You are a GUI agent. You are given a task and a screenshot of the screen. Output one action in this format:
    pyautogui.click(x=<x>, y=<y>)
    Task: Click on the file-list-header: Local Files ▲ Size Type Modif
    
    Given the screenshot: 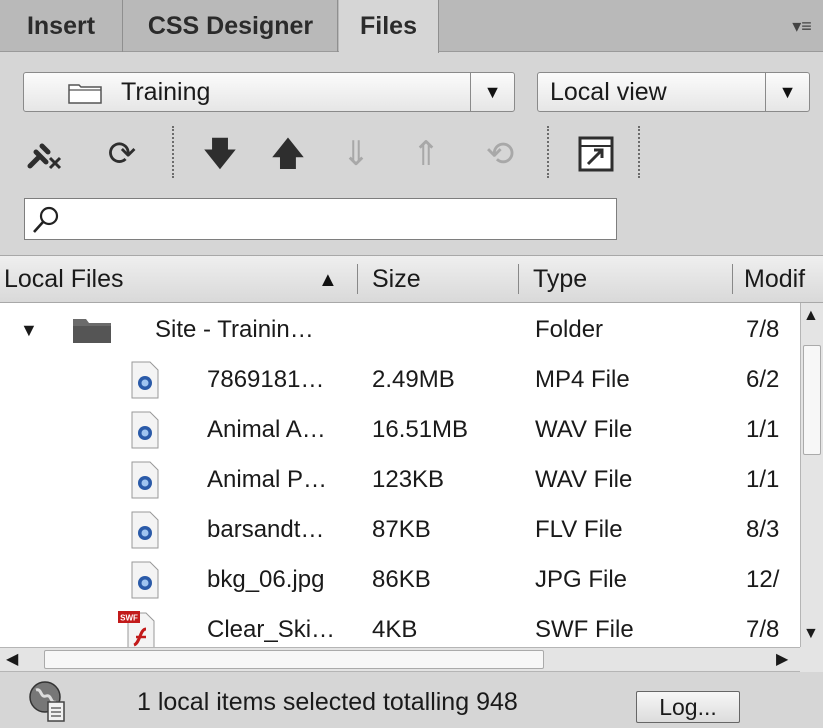 What is the action you would take?
    pyautogui.click(x=411, y=279)
    